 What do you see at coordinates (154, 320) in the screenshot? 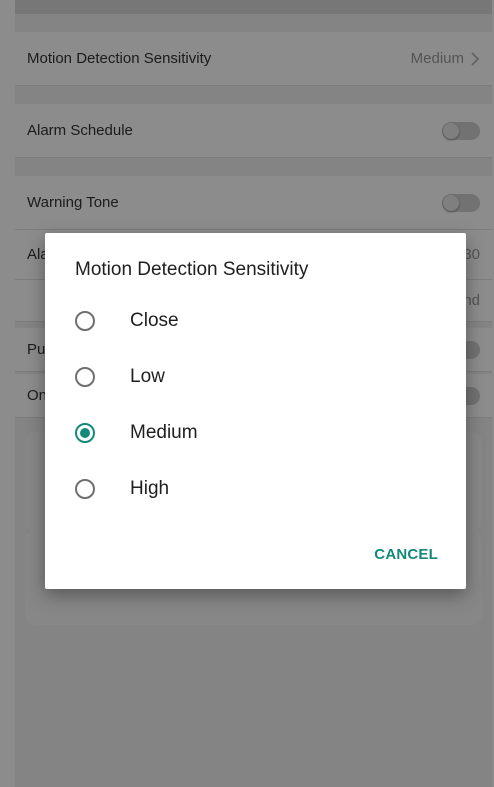
I see `option-label: Close` at bounding box center [154, 320].